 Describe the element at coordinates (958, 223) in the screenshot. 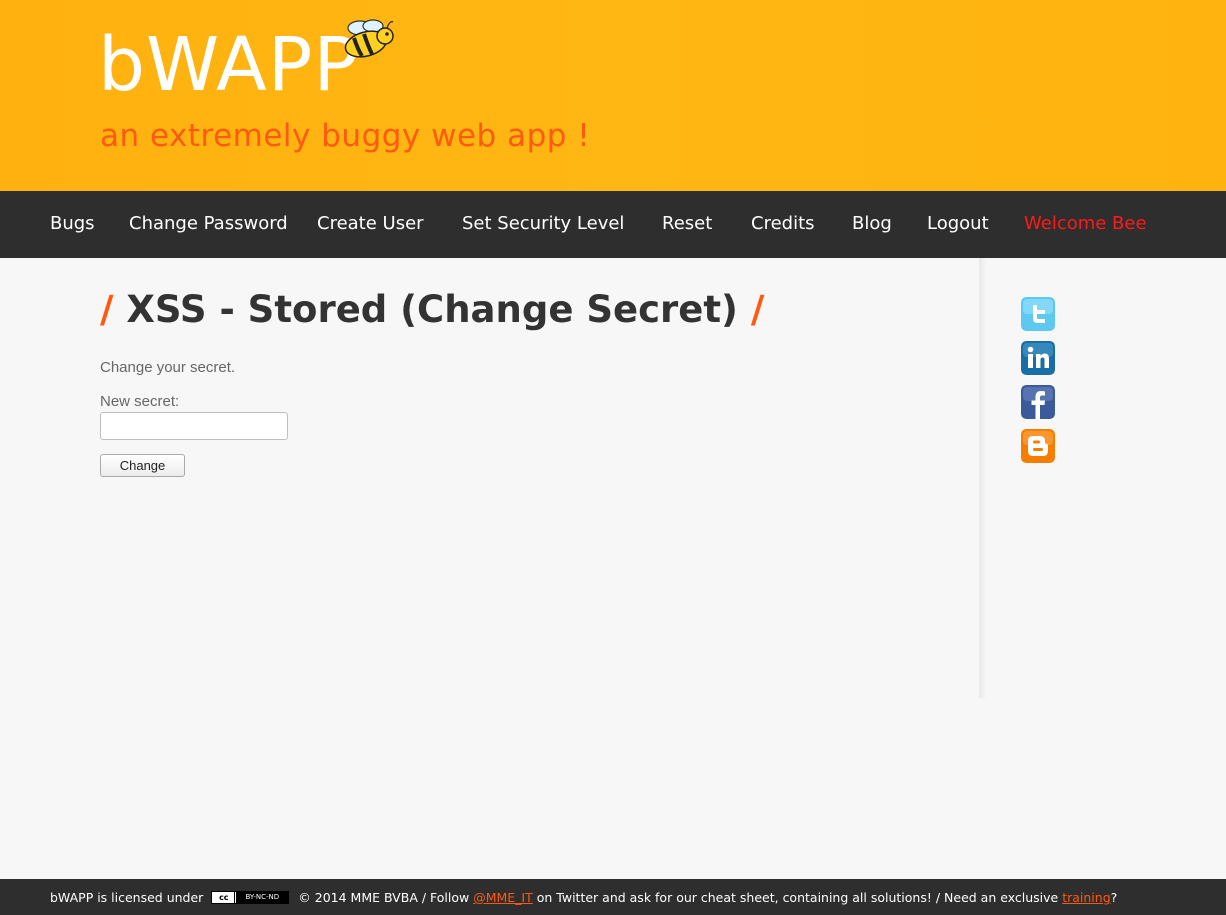

I see `nav-item-logout: Logout` at that location.